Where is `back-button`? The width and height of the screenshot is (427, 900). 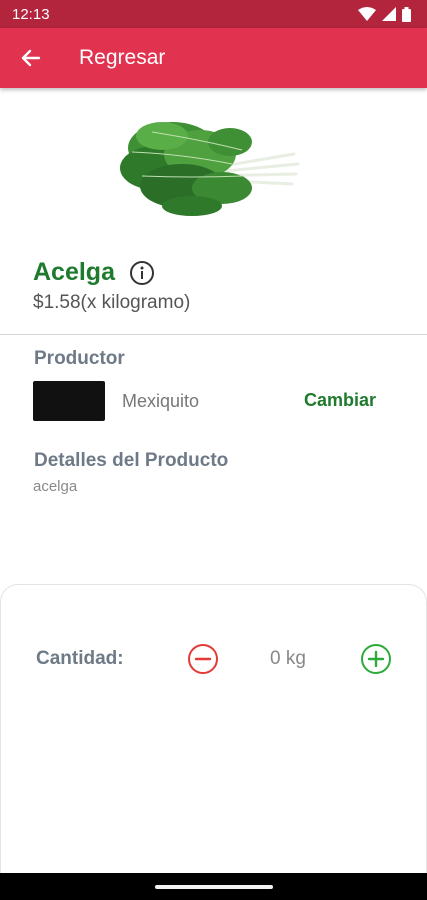 back-button is located at coordinates (31, 58).